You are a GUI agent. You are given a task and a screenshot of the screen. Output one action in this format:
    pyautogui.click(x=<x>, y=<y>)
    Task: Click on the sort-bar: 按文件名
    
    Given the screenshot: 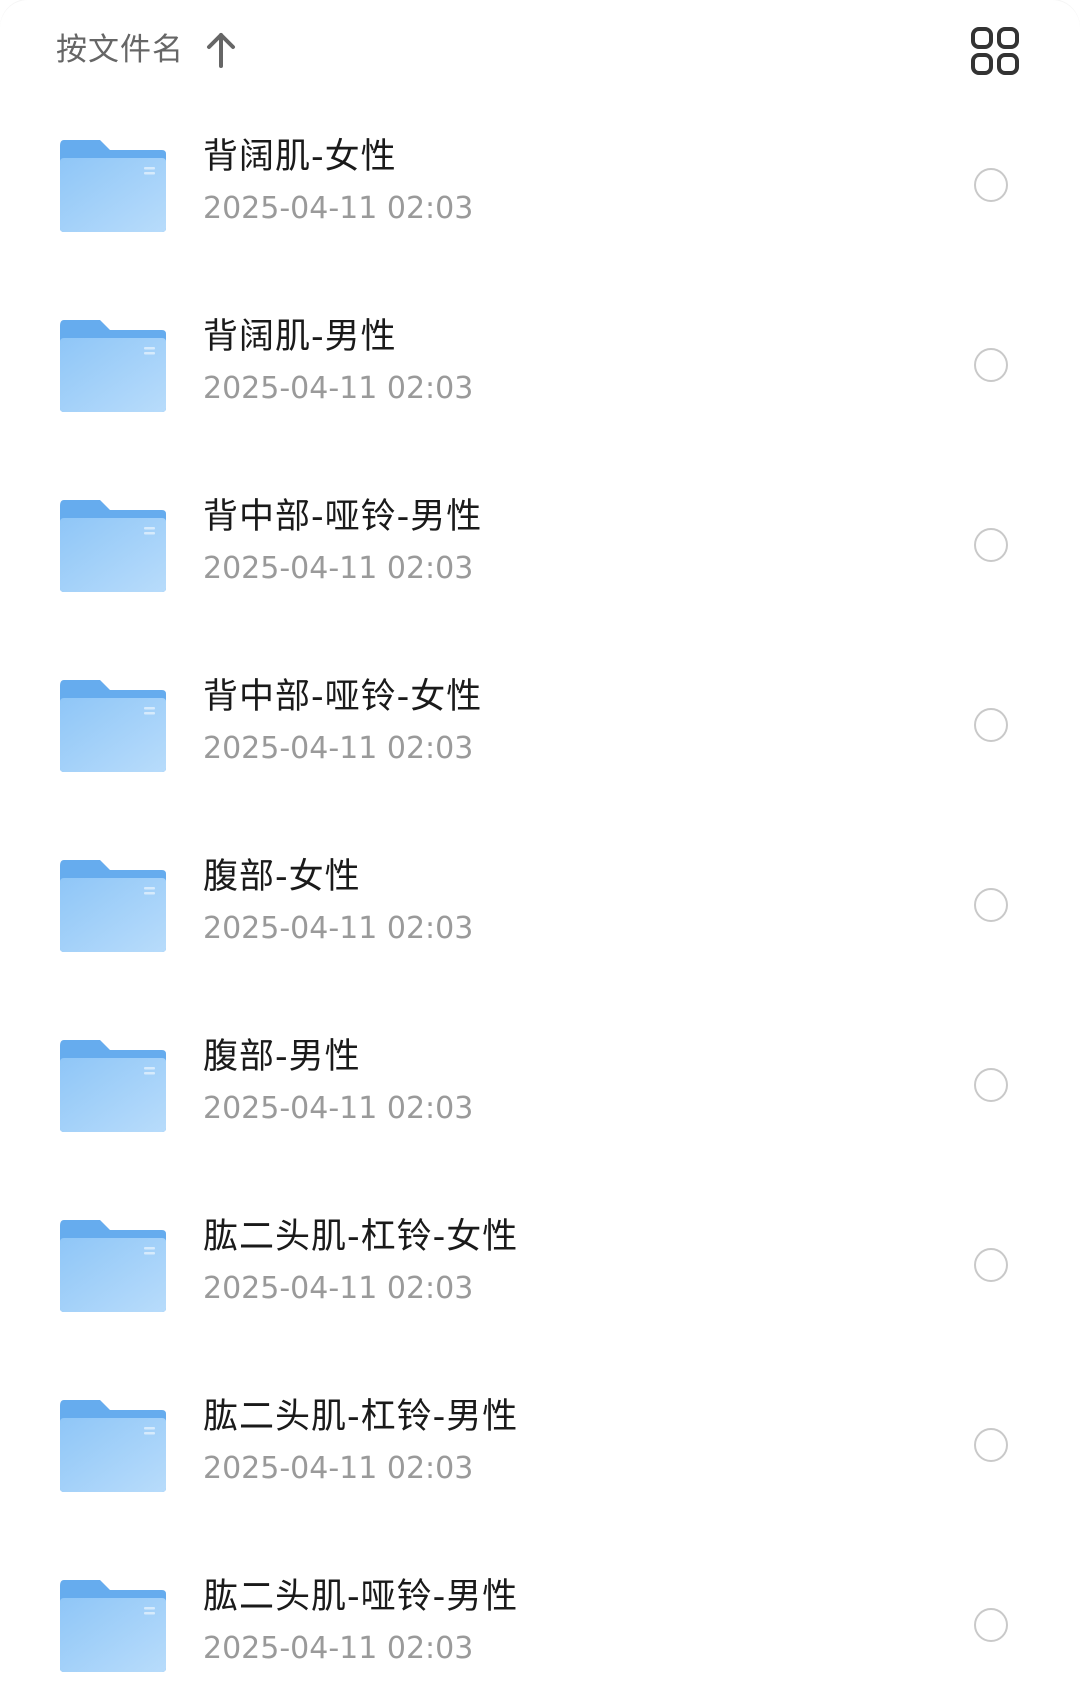 What is the action you would take?
    pyautogui.click(x=540, y=50)
    